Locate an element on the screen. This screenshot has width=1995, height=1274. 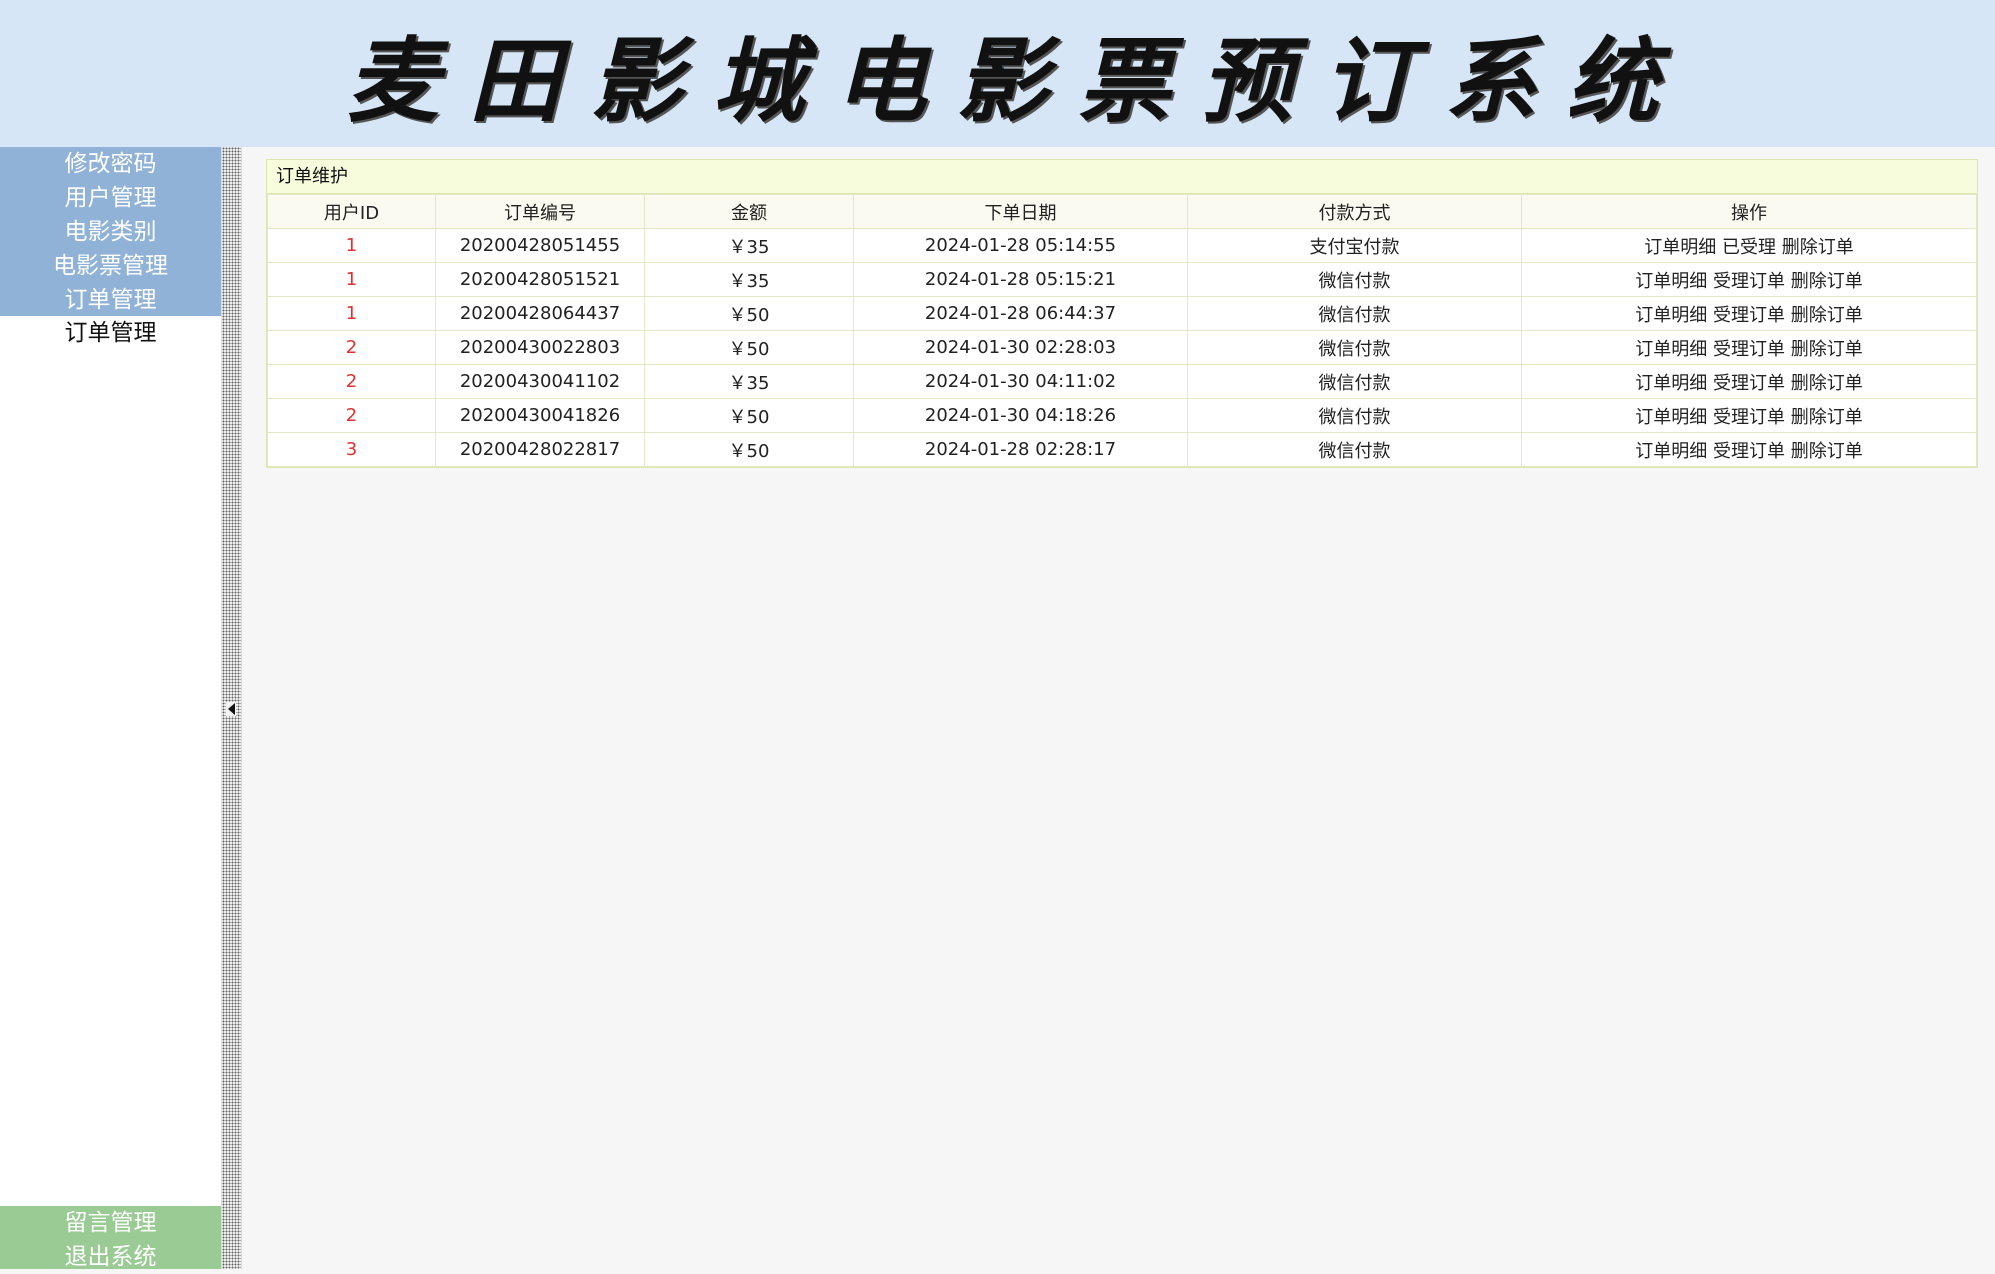
cell-order-no: 20200428022817 is located at coordinates (540, 449).